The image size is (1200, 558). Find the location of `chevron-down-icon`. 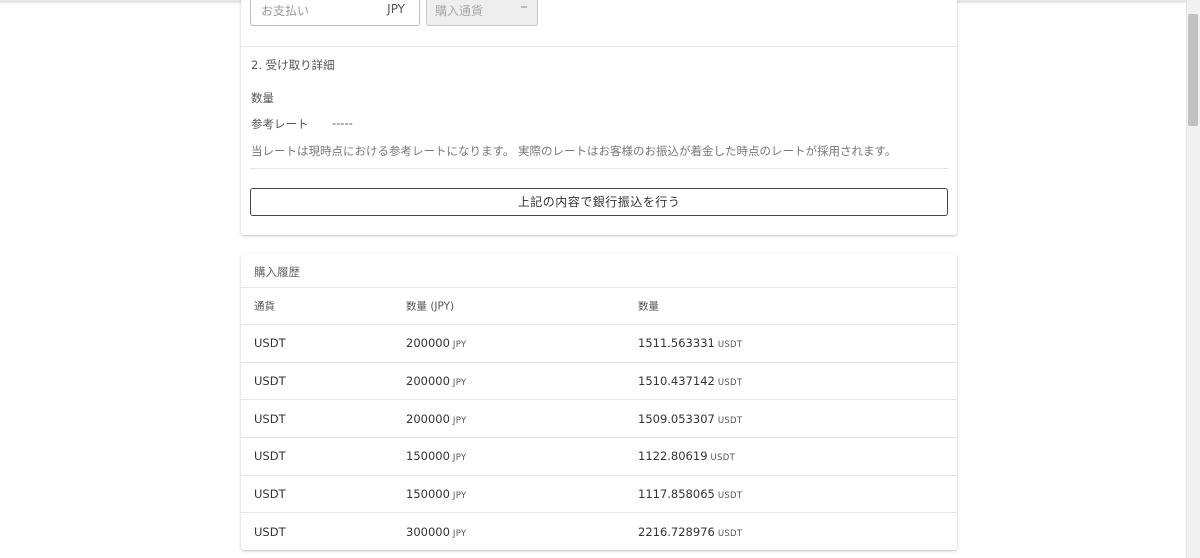

chevron-down-icon is located at coordinates (524, 7).